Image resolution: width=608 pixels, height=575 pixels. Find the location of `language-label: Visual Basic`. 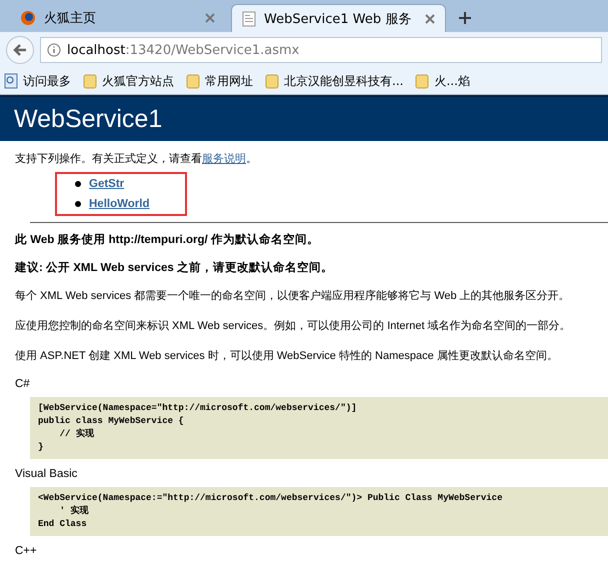

language-label: Visual Basic is located at coordinates (46, 474).